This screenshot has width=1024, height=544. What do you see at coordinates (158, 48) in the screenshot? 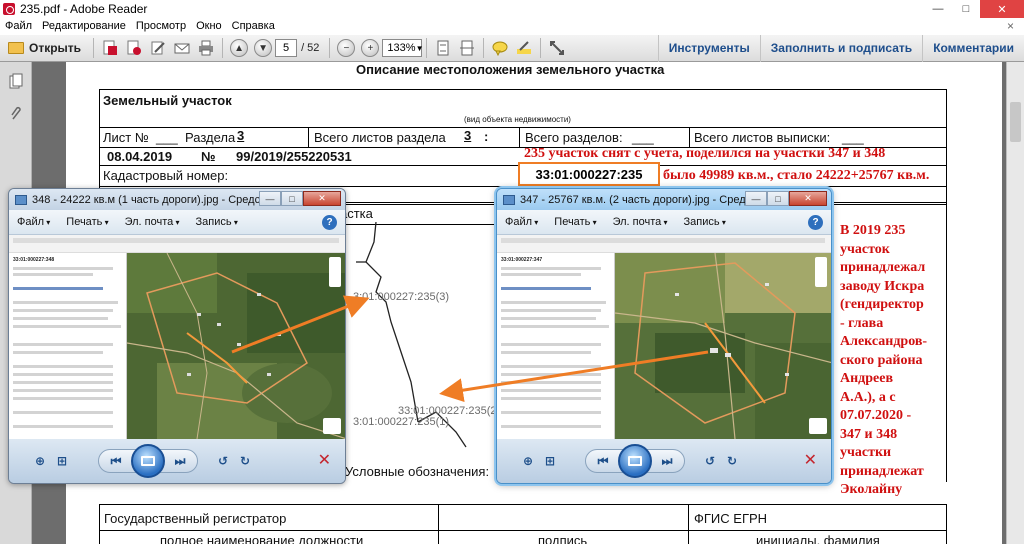
I see `edit-icon` at bounding box center [158, 48].